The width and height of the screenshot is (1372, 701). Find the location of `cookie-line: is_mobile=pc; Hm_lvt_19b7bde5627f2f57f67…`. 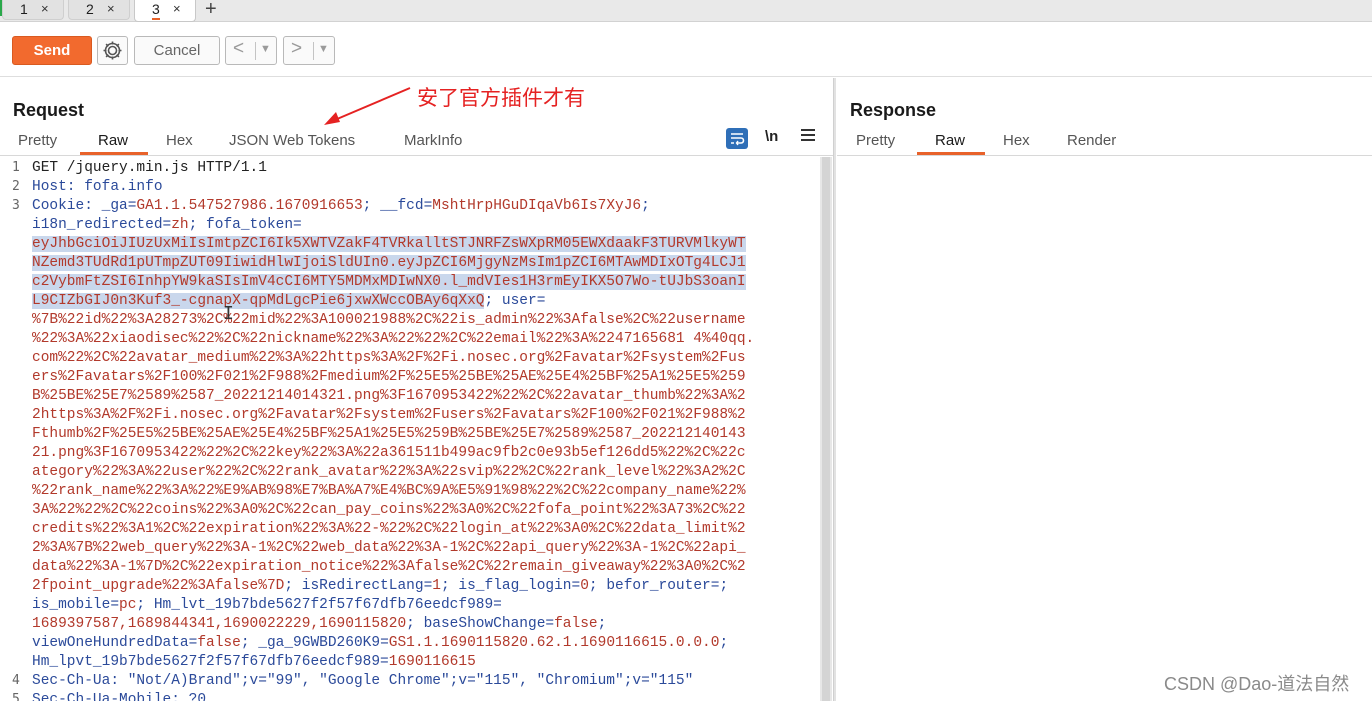

cookie-line: is_mobile=pc; Hm_lvt_19b7bde5627f2f57f67… is located at coordinates (267, 605).